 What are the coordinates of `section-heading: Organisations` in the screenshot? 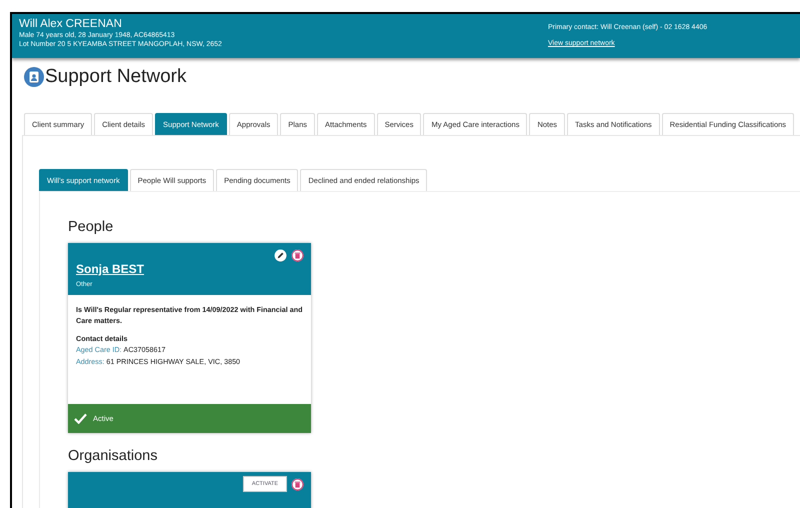 It's located at (113, 456).